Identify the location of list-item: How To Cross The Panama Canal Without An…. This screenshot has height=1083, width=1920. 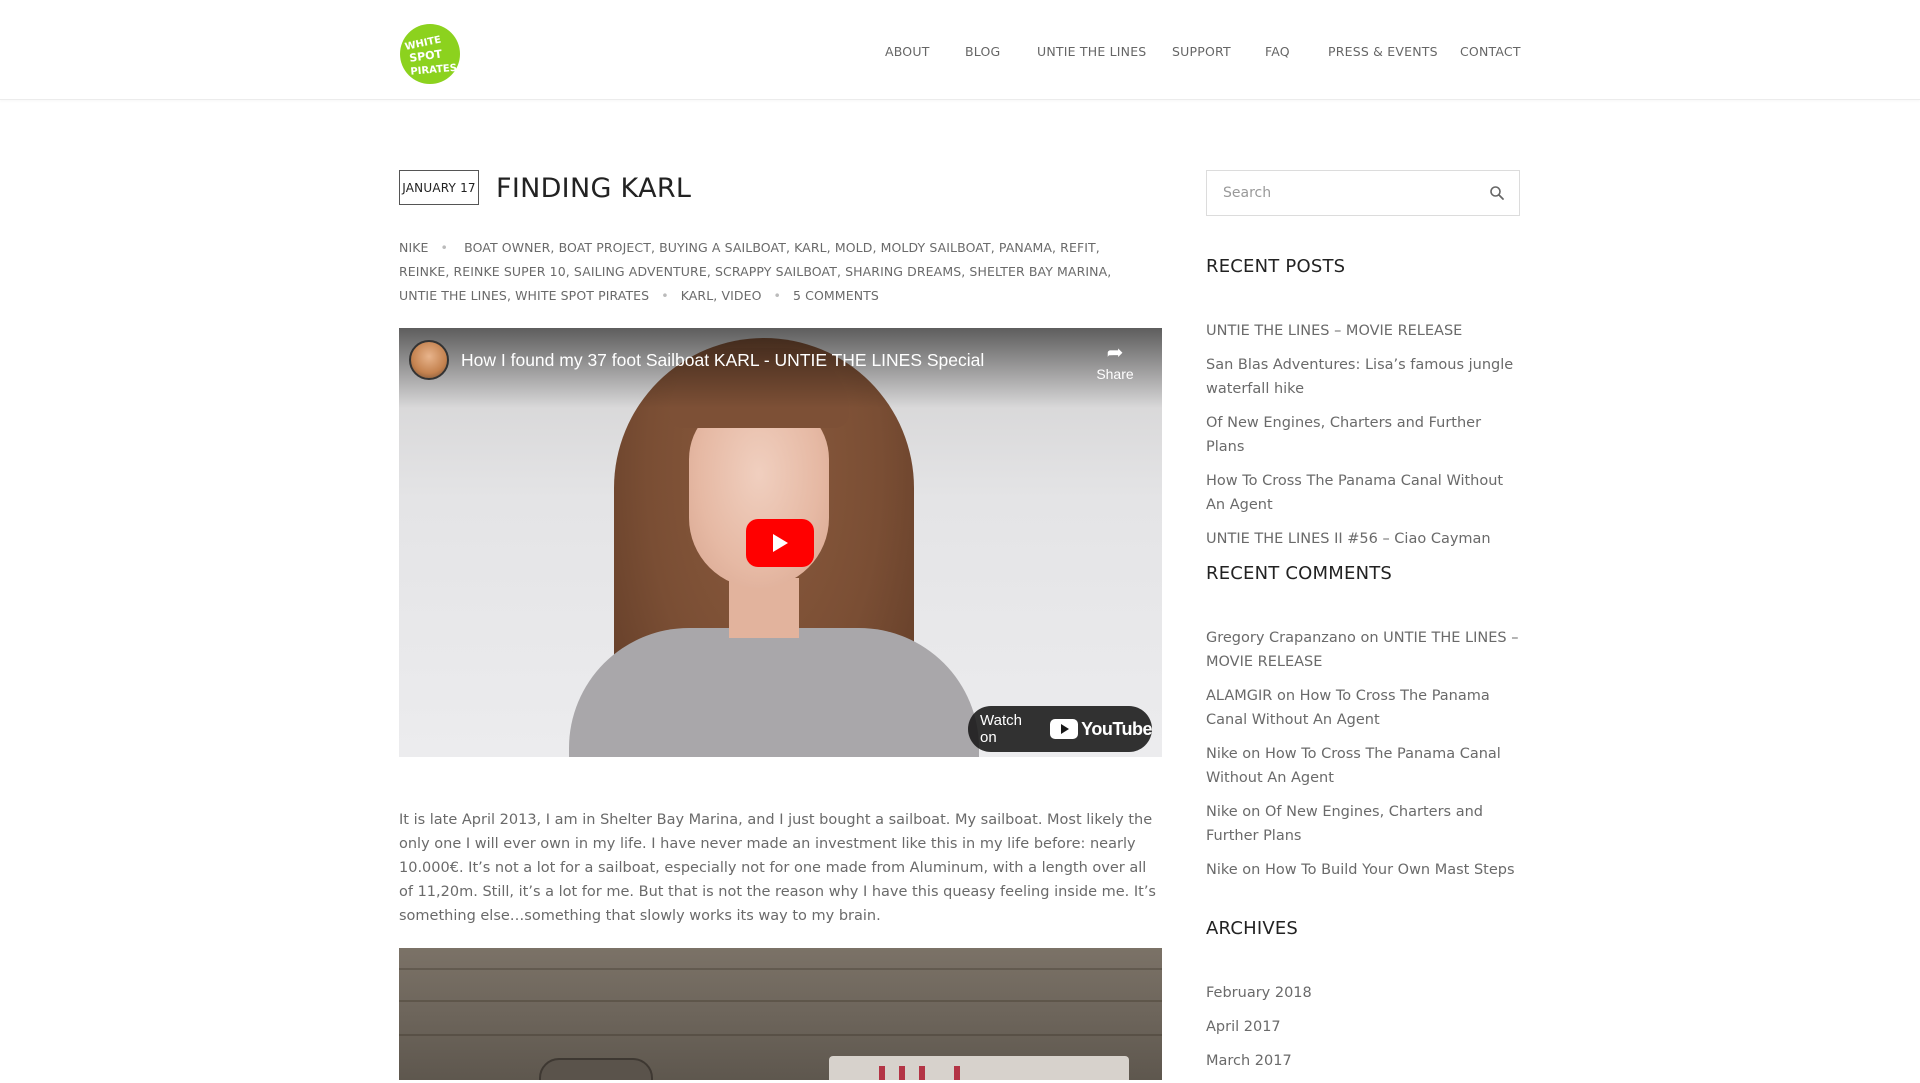
(1363, 493).